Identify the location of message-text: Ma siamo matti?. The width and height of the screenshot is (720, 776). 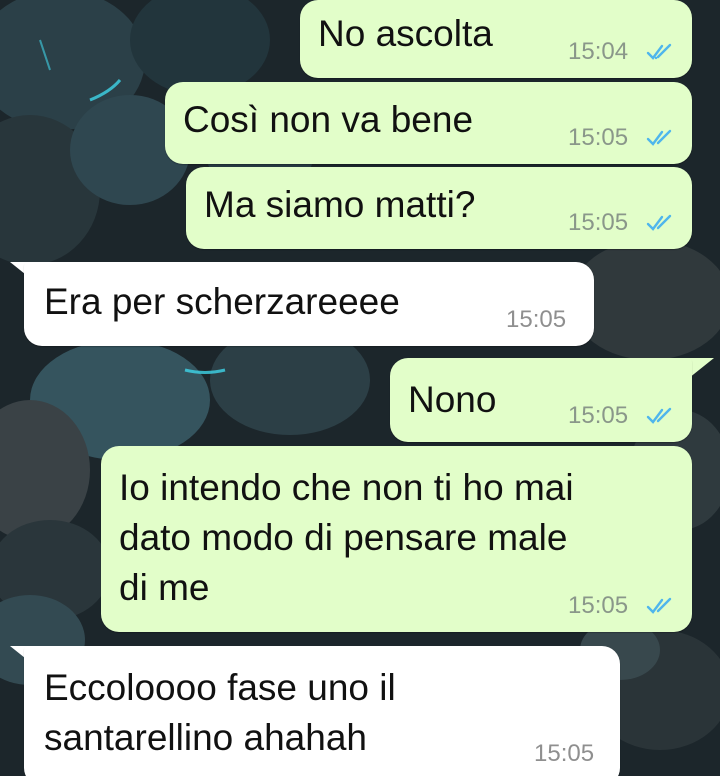
(340, 204).